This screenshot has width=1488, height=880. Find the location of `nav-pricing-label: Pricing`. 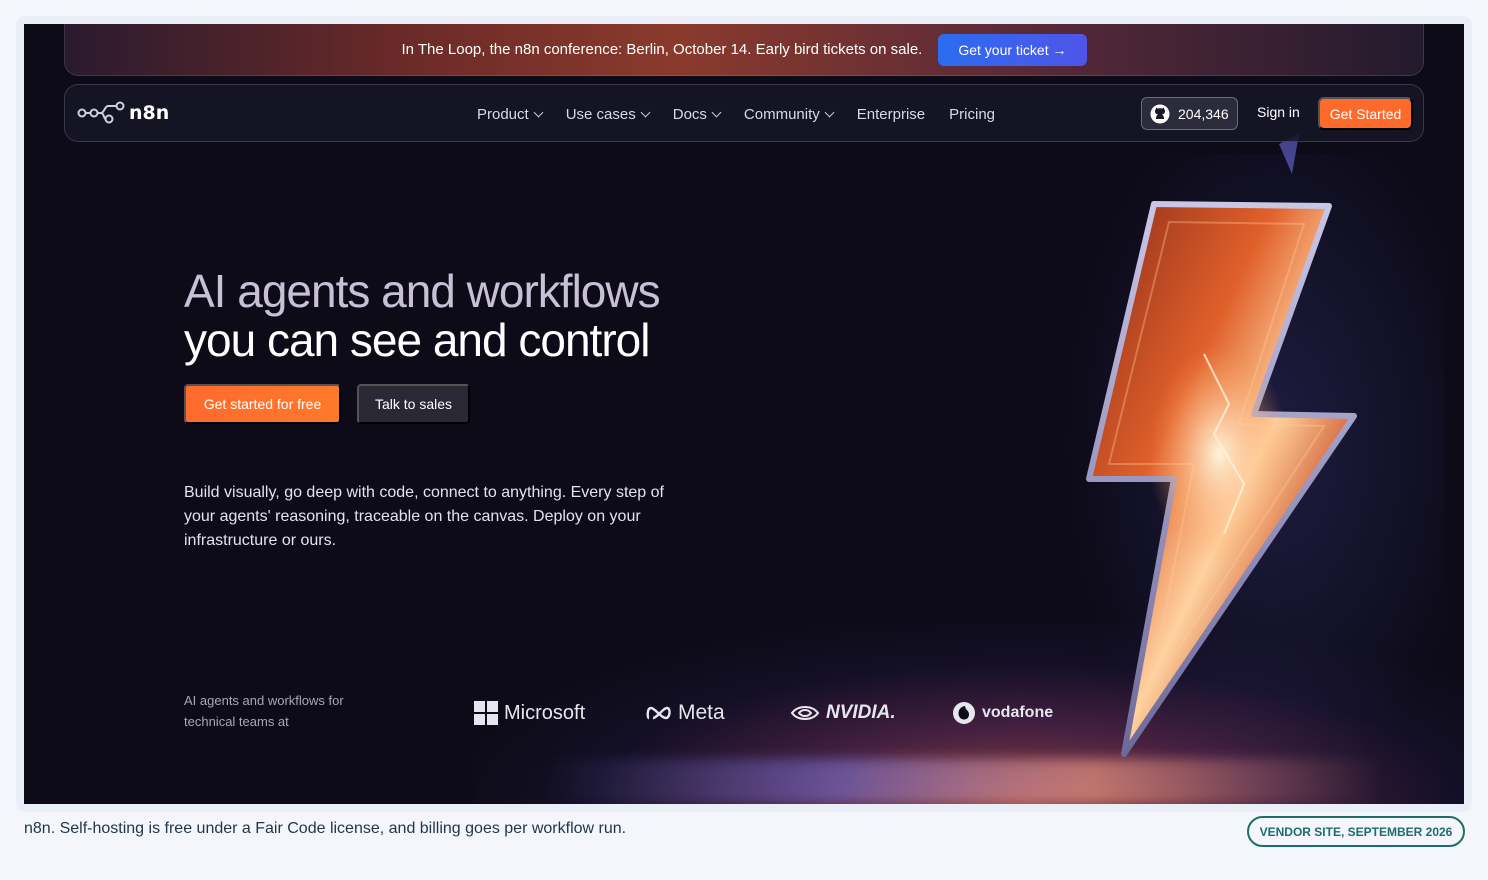

nav-pricing-label: Pricing is located at coordinates (972, 114).